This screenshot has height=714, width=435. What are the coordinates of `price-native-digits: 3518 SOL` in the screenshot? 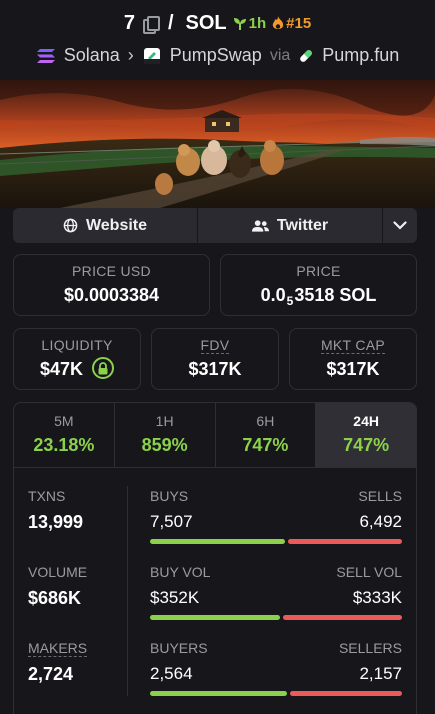 It's located at (335, 295).